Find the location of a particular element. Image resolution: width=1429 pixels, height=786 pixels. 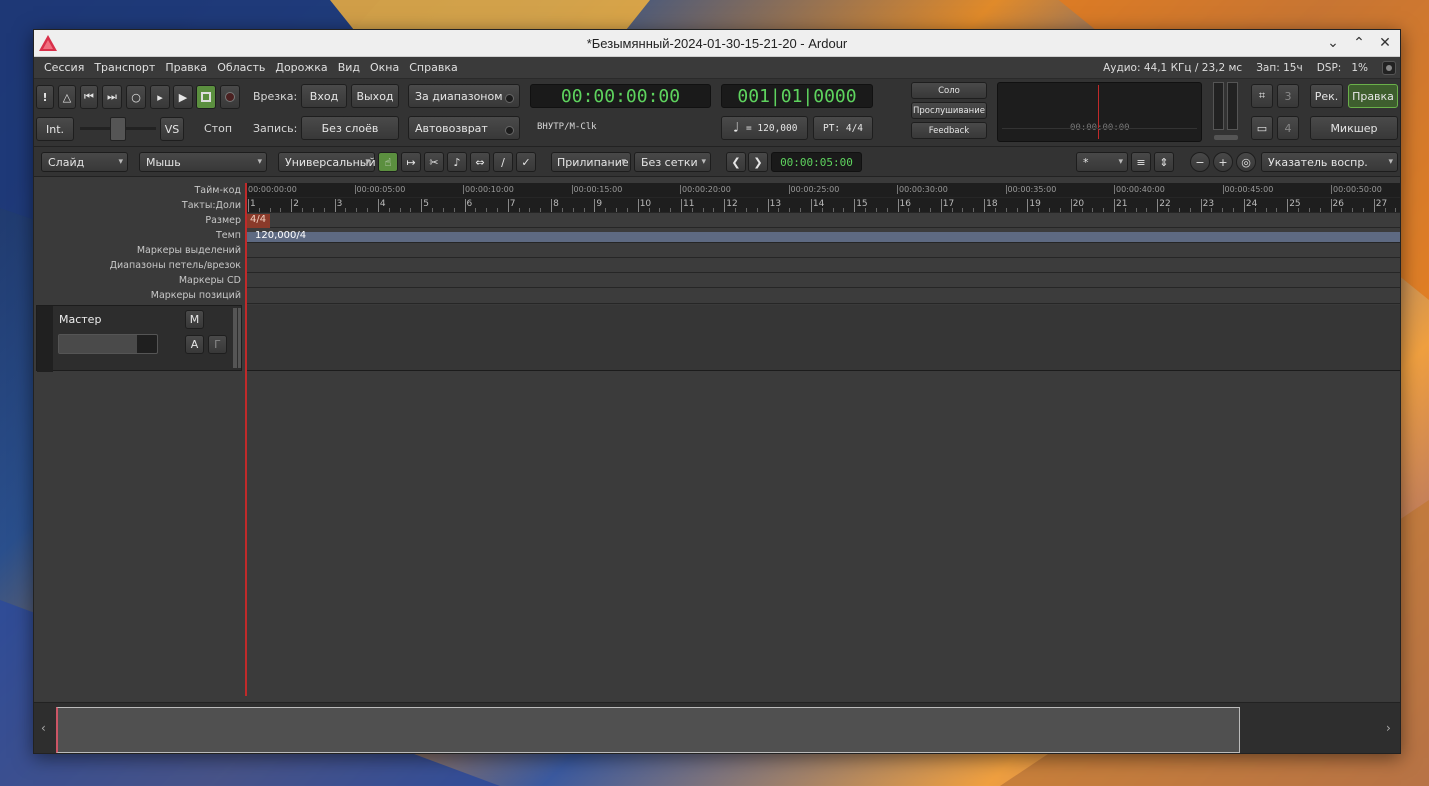

zoom-in-icon: + is located at coordinates (1223, 162).